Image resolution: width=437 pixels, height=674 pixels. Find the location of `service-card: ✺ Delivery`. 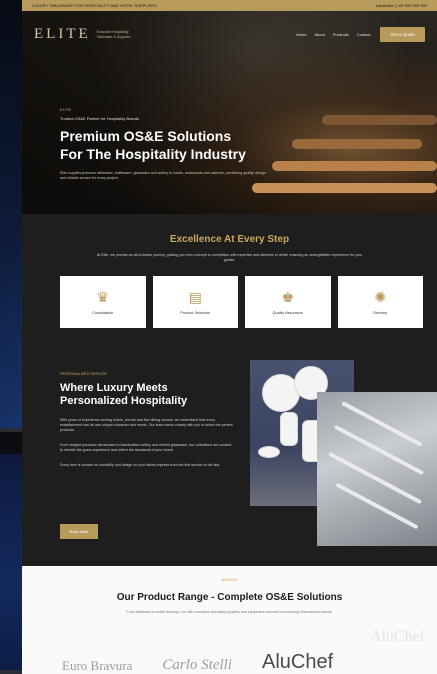

service-card: ✺ Delivery is located at coordinates (380, 302).